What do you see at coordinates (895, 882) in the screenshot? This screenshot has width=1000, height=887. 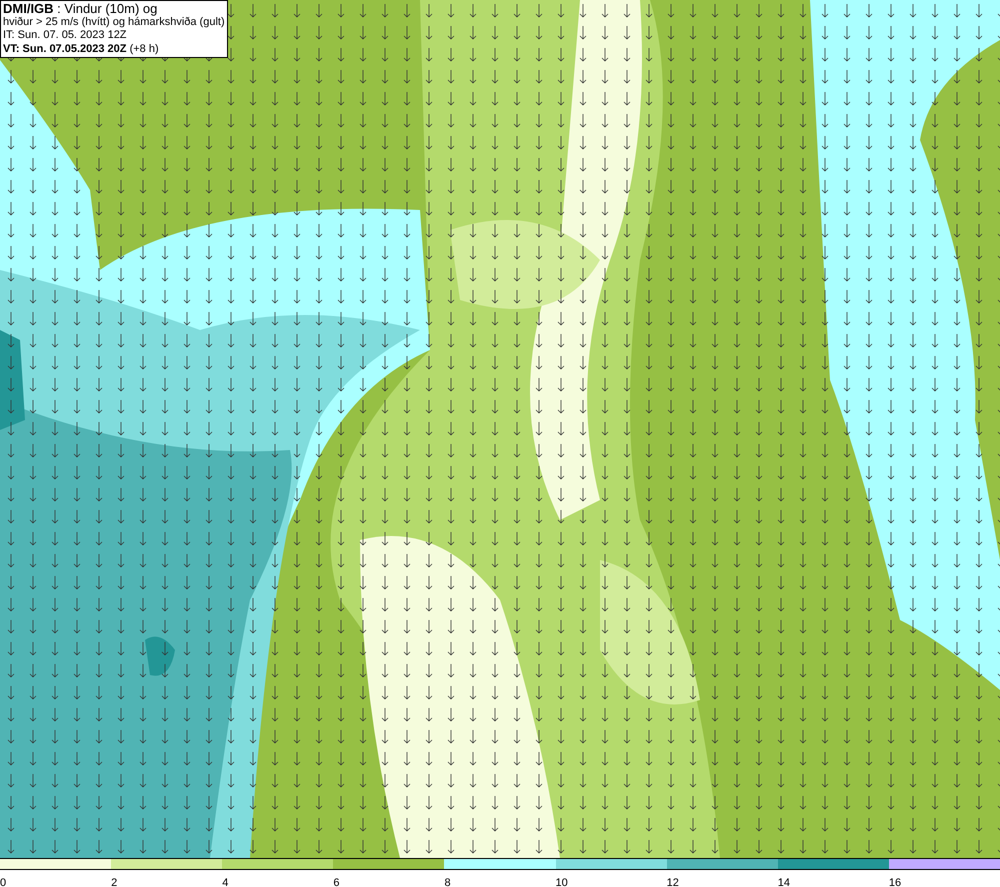 I see `legend-label: 16` at bounding box center [895, 882].